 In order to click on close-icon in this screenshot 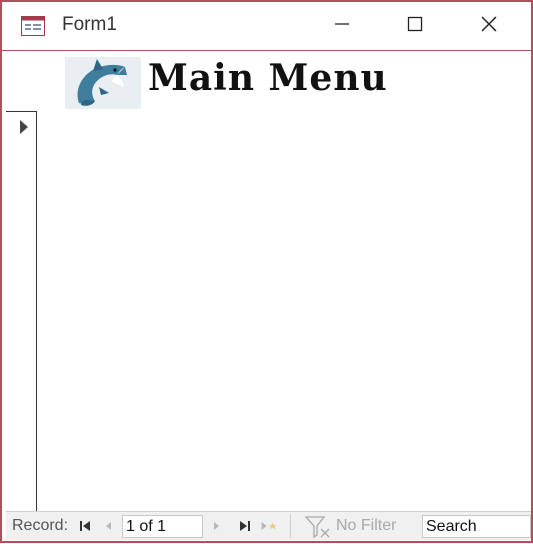, I will do `click(489, 26)`.